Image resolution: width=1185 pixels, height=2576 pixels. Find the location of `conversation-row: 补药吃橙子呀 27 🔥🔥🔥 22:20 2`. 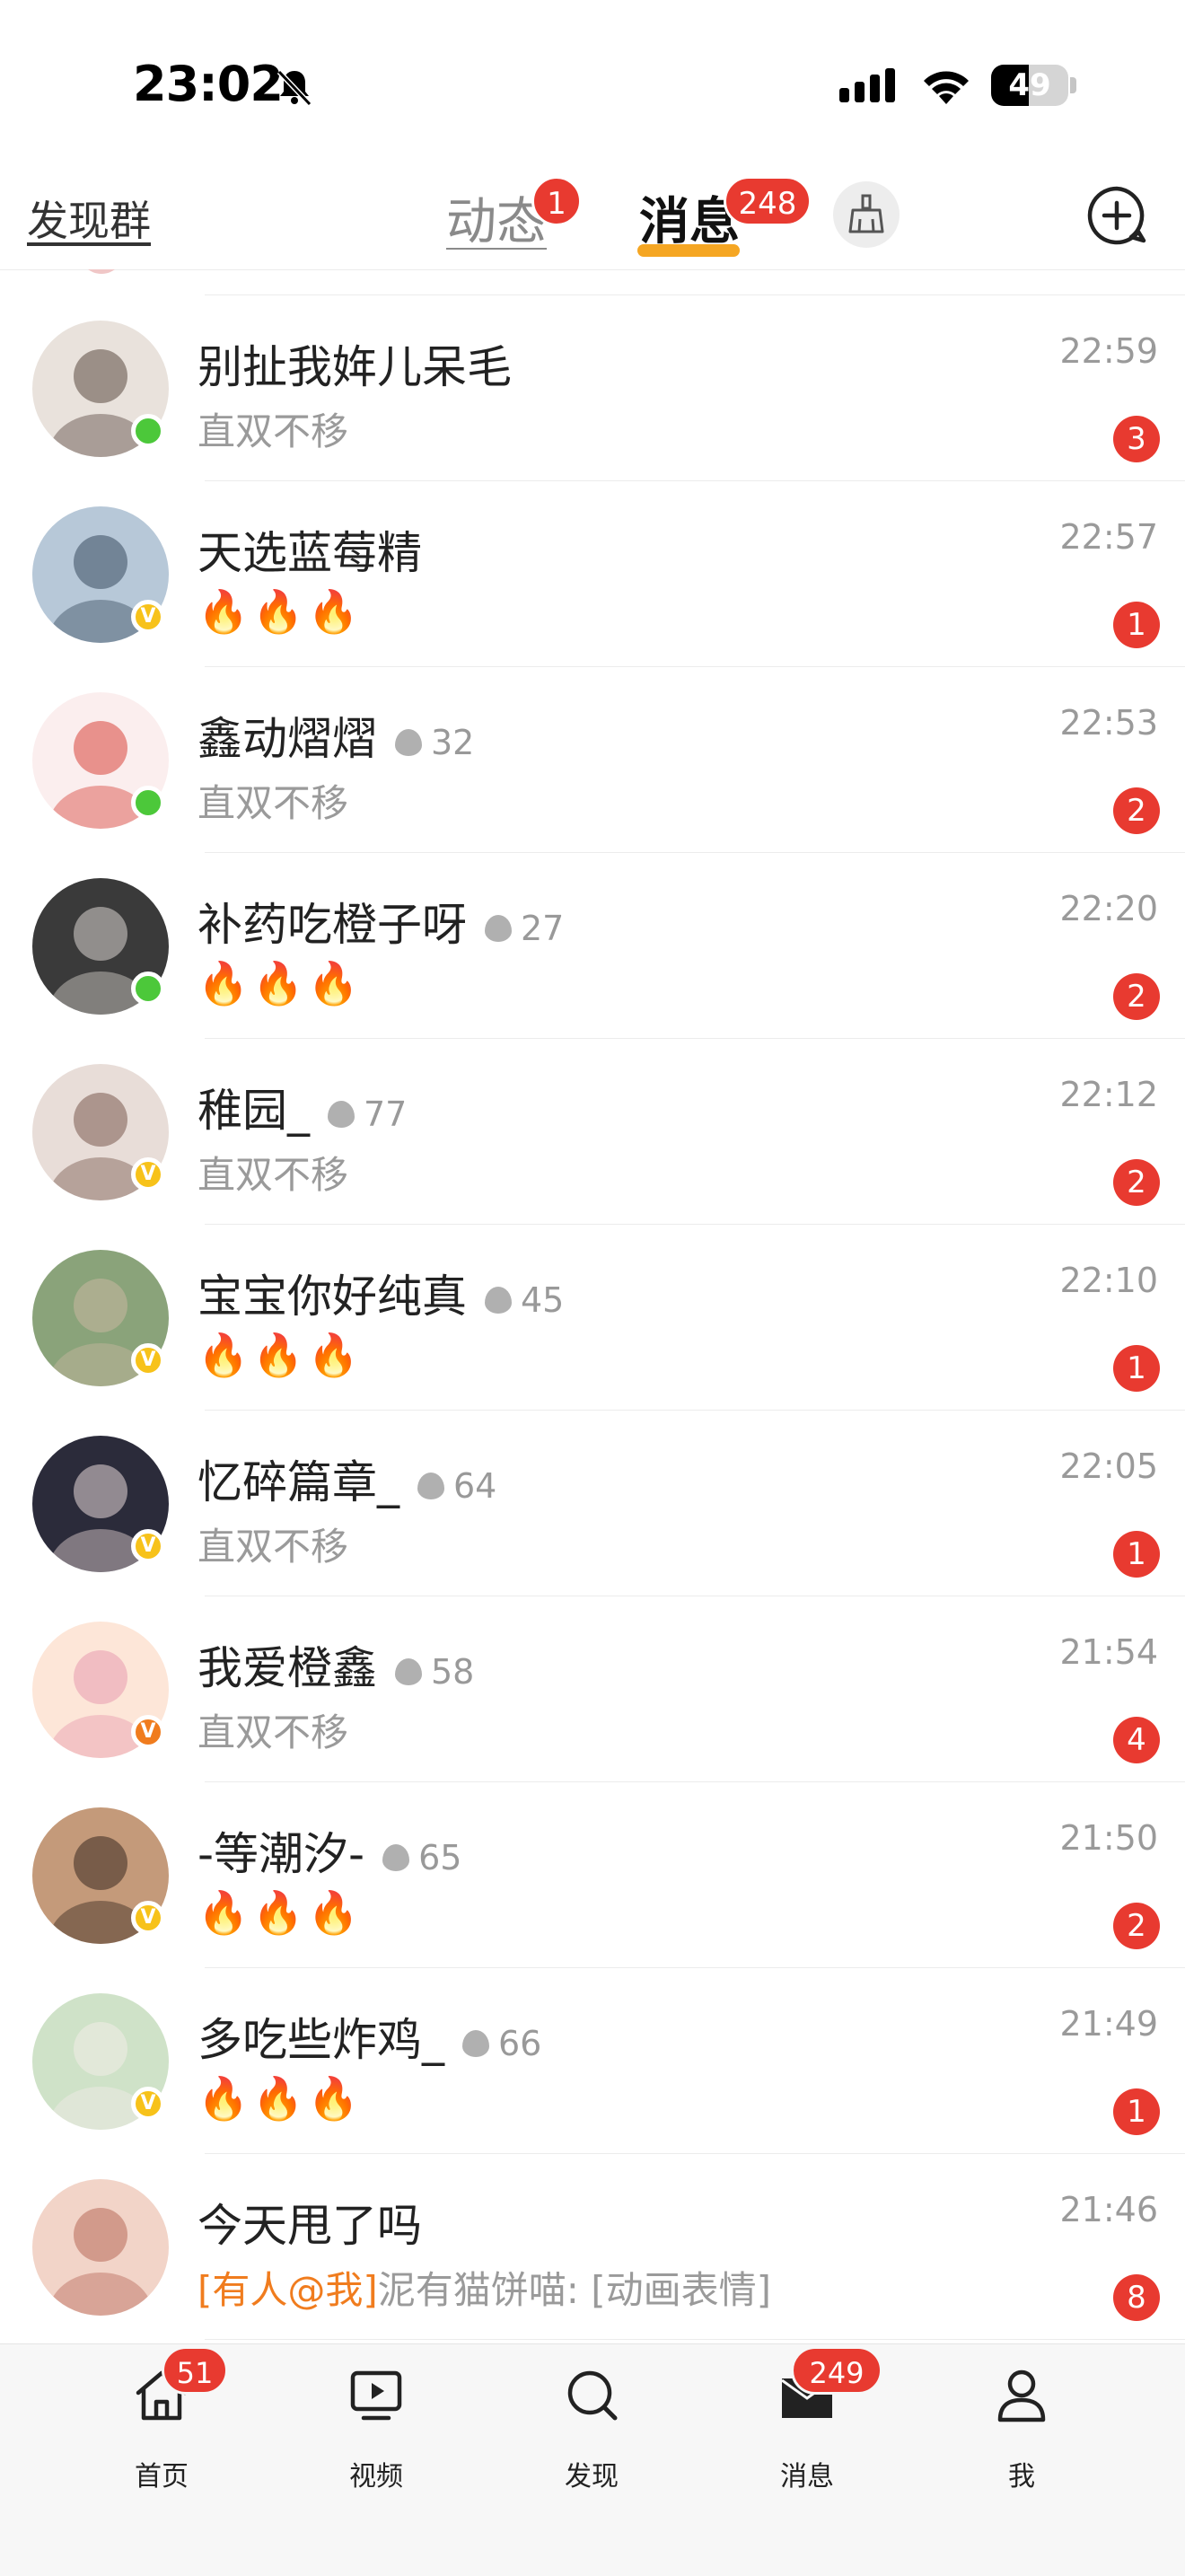

conversation-row: 补药吃橙子呀 27 🔥🔥🔥 22:20 2 is located at coordinates (592, 946).